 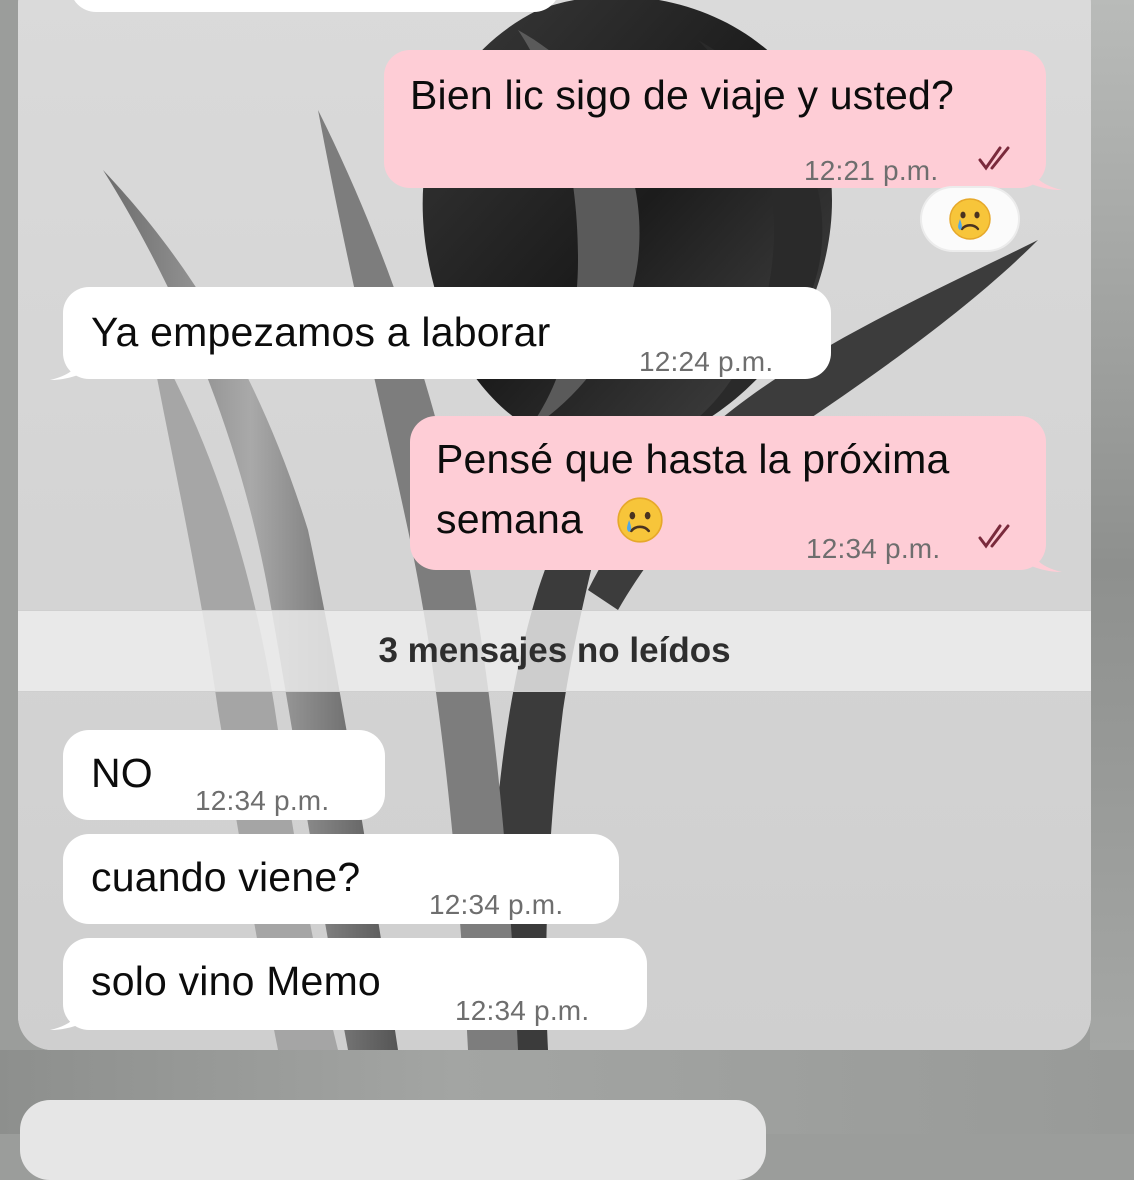 What do you see at coordinates (224, 775) in the screenshot?
I see `message-bubble-incoming: NO 12:34 p.m.` at bounding box center [224, 775].